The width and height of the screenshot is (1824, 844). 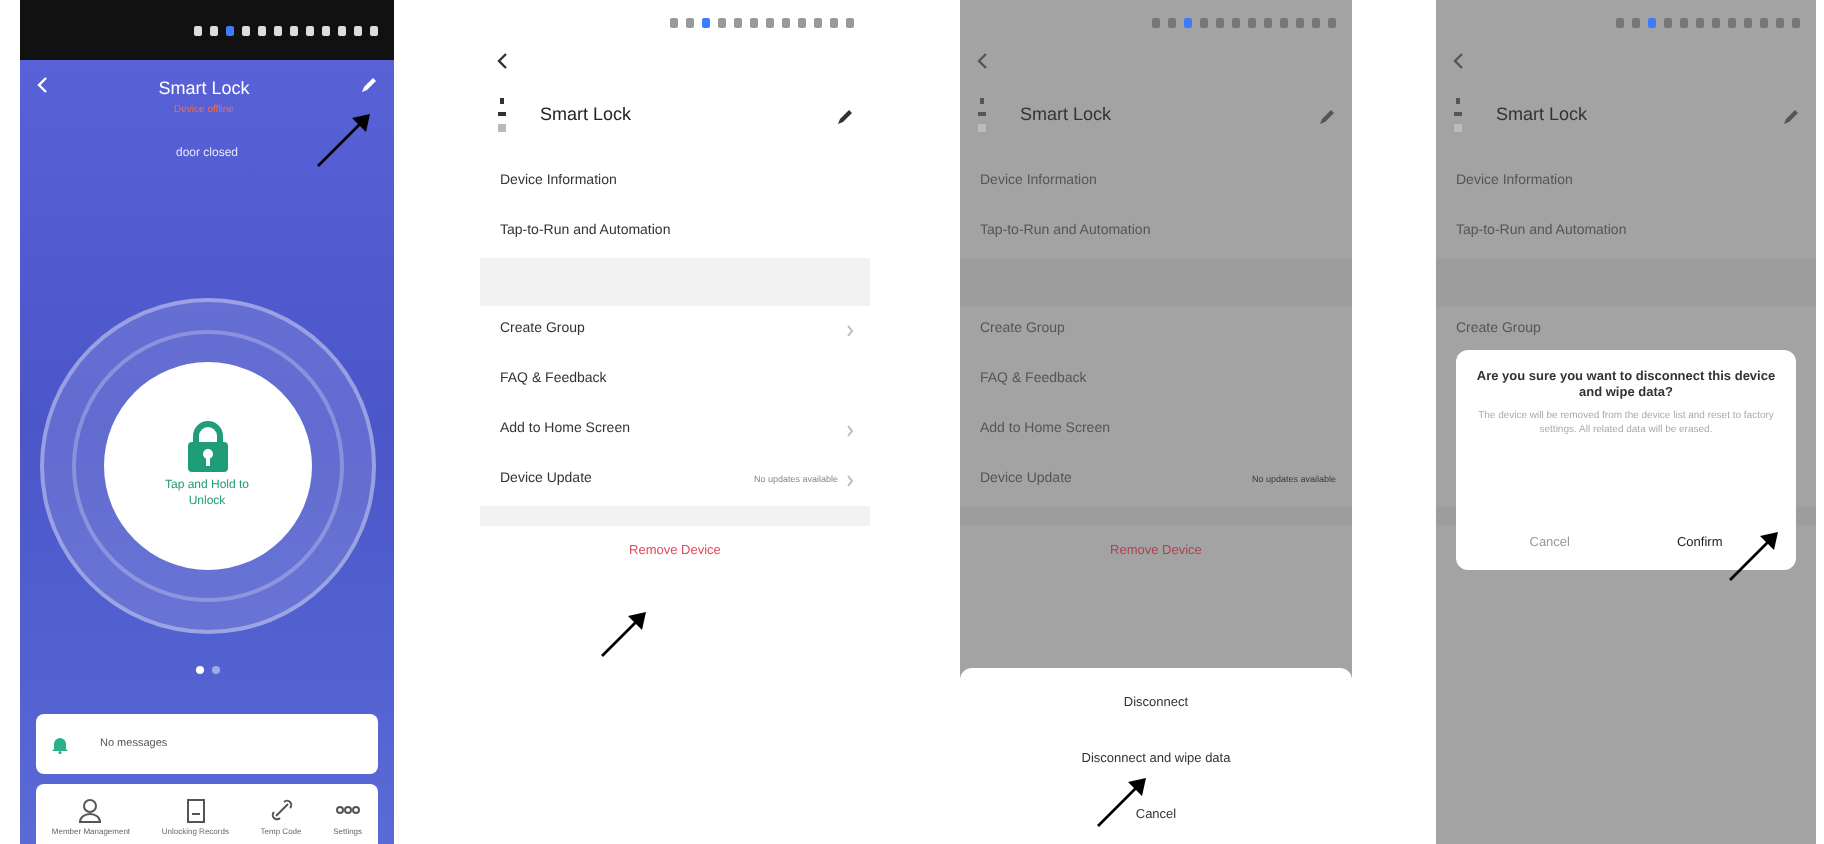 I want to click on bell-icon, so click(x=60, y=744).